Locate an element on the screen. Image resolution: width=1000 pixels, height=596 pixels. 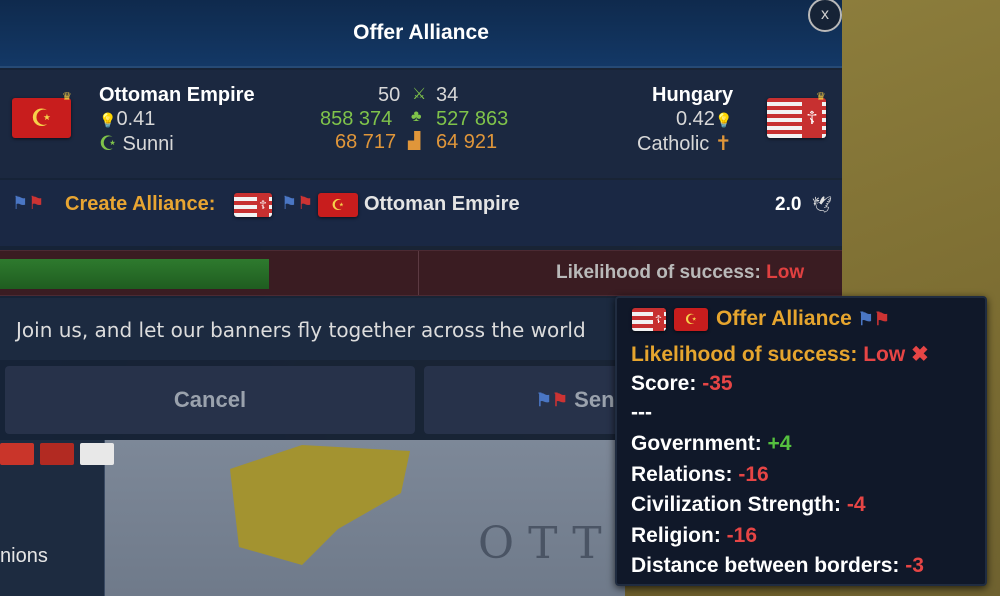
tooltip-likelihood: Likelihood of success: Low ✖ is located at coordinates (780, 354).